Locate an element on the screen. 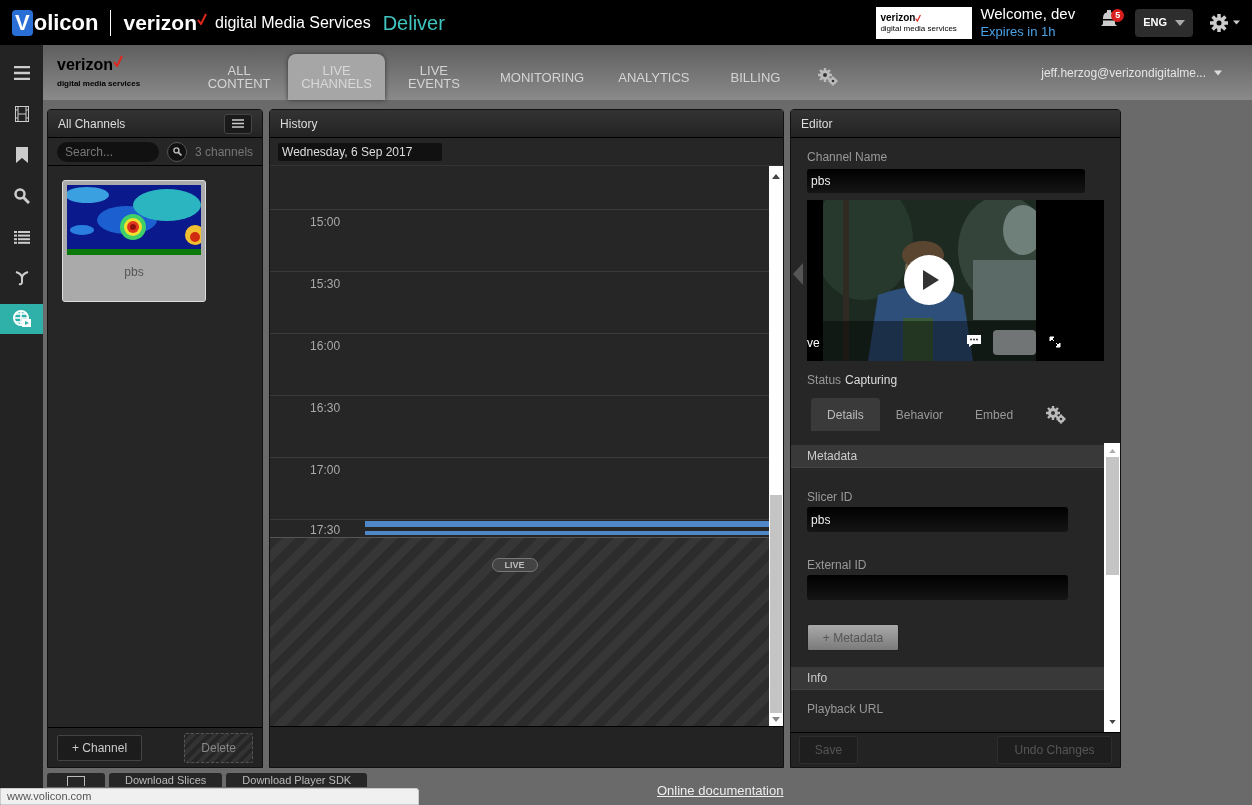 The height and width of the screenshot is (805, 1252). nav-tab: MONITORING is located at coordinates (542, 77).